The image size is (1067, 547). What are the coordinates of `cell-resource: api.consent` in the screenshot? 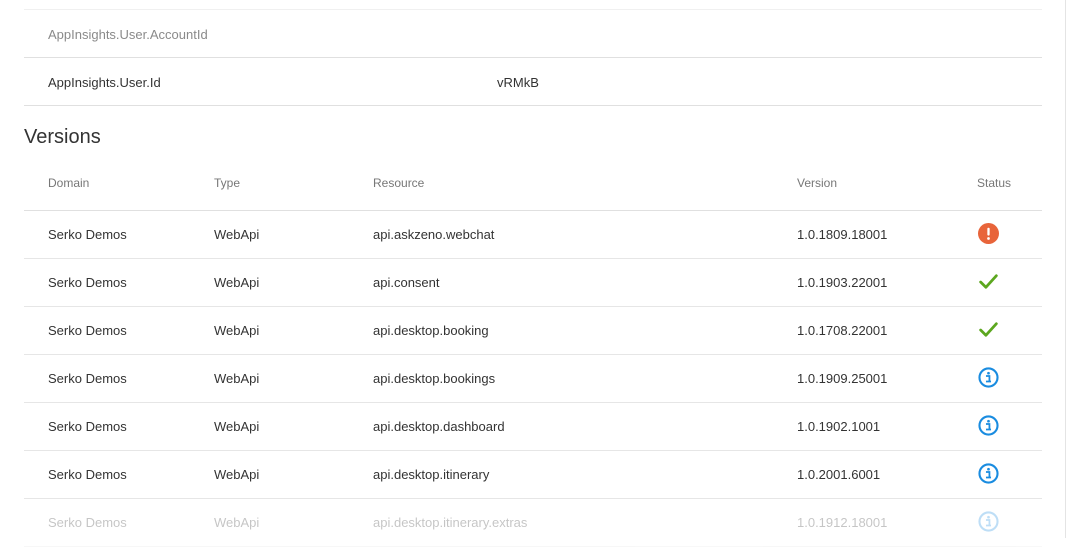 It's located at (406, 282).